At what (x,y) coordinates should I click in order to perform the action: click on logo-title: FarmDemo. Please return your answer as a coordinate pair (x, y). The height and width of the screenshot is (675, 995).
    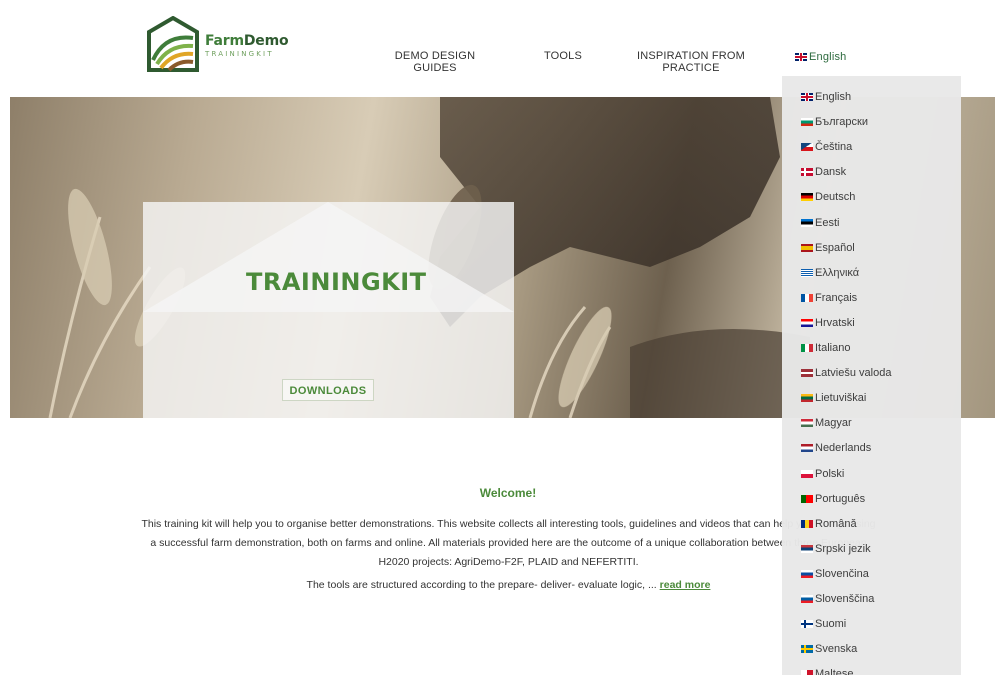
    Looking at the image, I should click on (247, 40).